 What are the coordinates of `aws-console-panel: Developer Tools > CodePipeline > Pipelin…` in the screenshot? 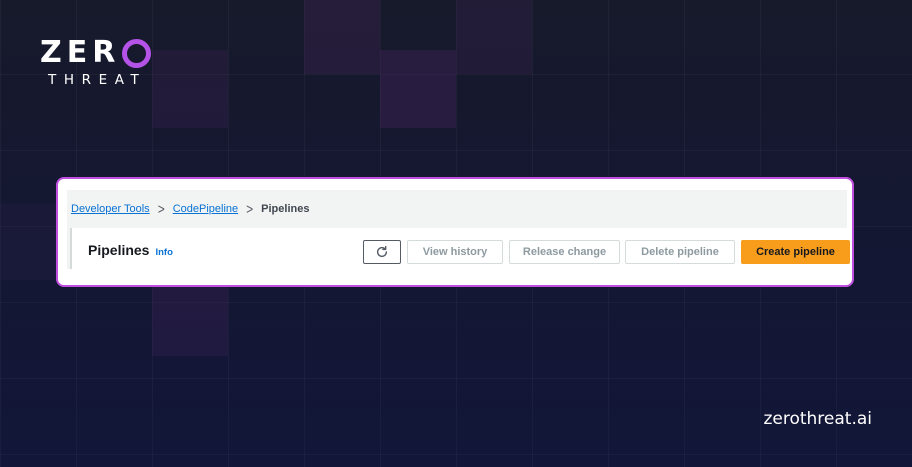 It's located at (458, 229).